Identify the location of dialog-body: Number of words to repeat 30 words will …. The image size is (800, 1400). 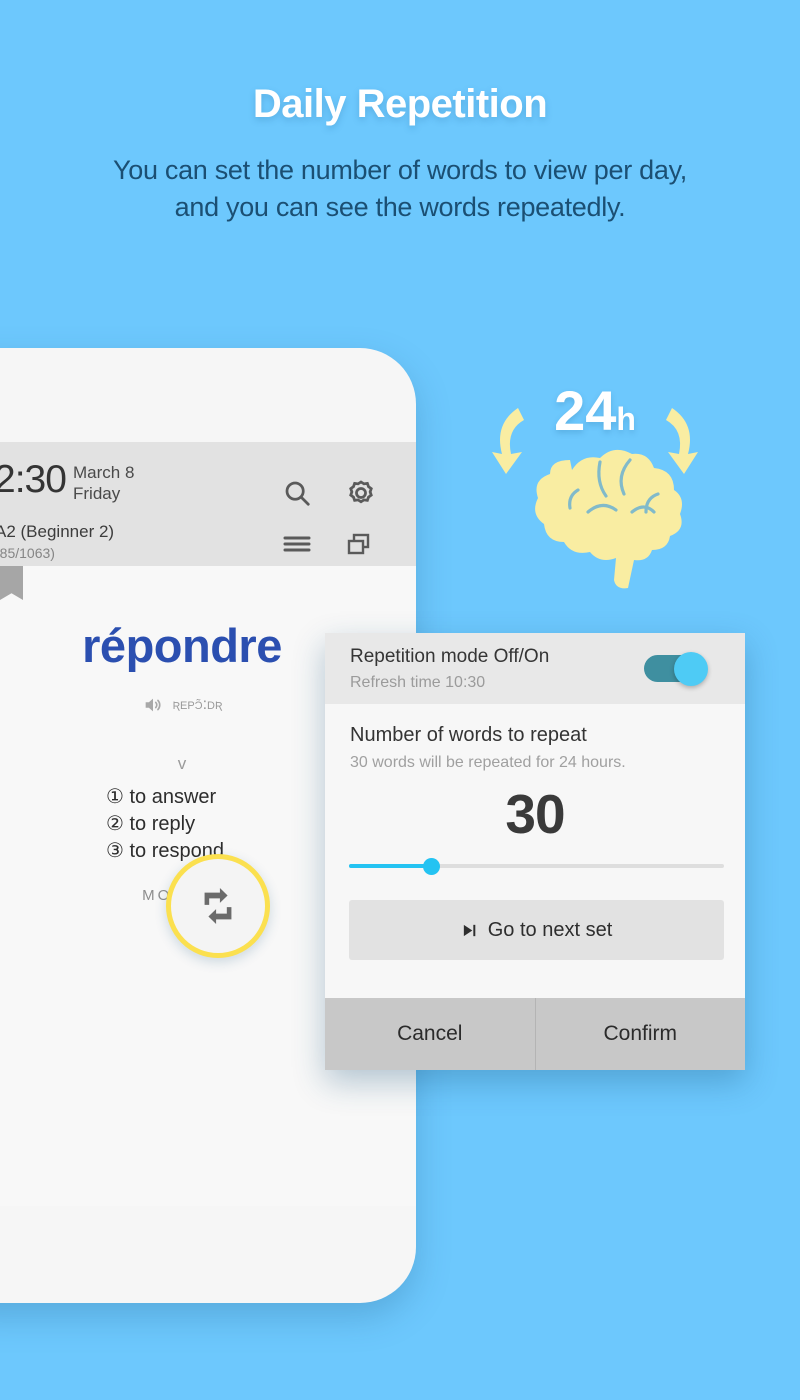
(535, 851).